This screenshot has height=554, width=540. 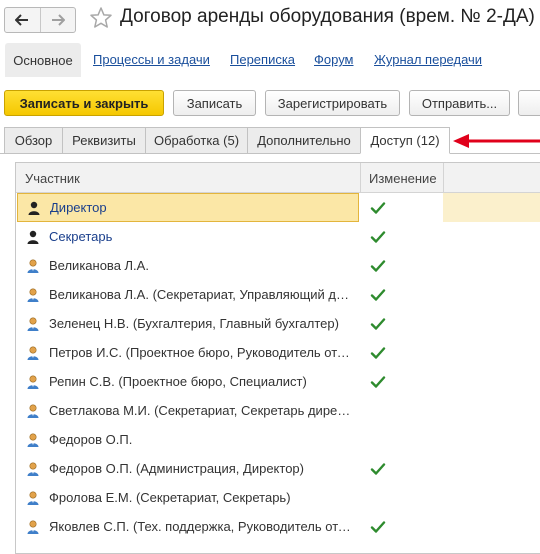 I want to click on register-button: Зарегистрировать, so click(x=332, y=103).